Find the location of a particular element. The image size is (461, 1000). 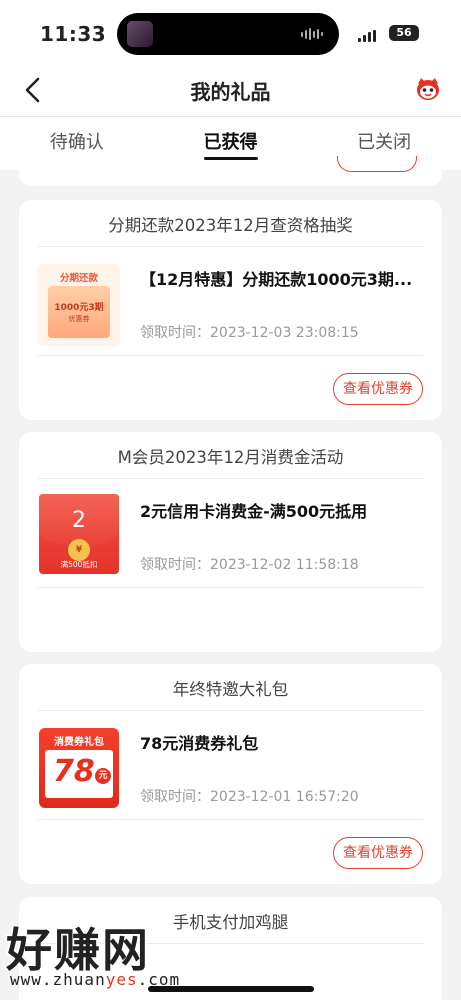

thumb-panel: 1000元3期 优惠券 is located at coordinates (79, 312).